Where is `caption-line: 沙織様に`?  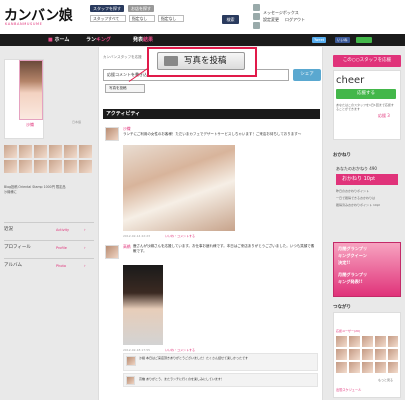
caption-line: 沙織様に is located at coordinates (10, 192).